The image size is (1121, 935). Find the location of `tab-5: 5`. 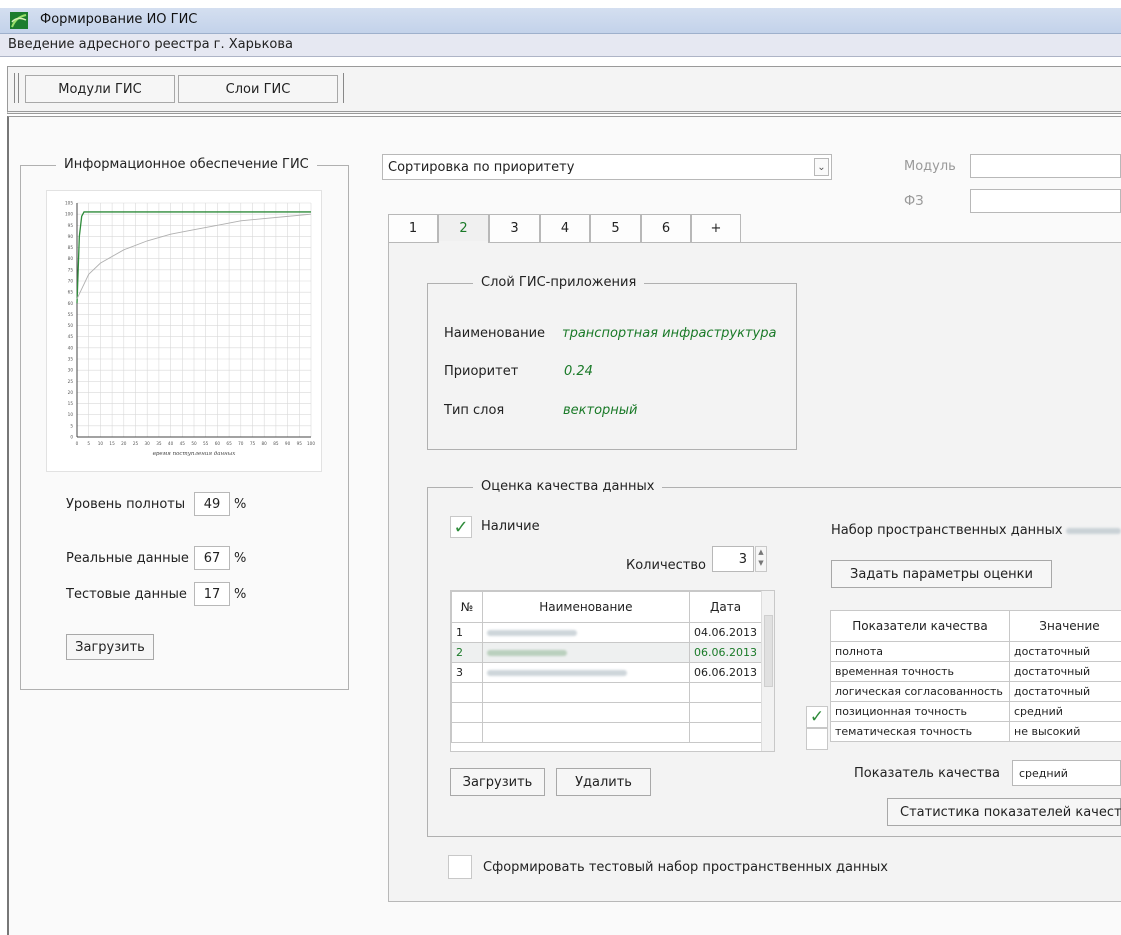

tab-5: 5 is located at coordinates (615, 228).